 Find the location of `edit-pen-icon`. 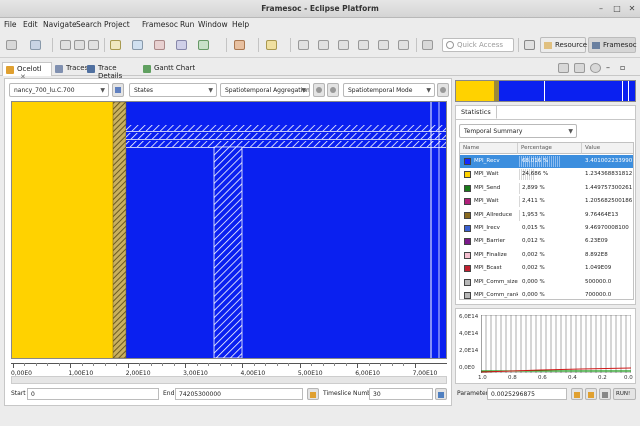

edit-pen-icon is located at coordinates (427, 45).